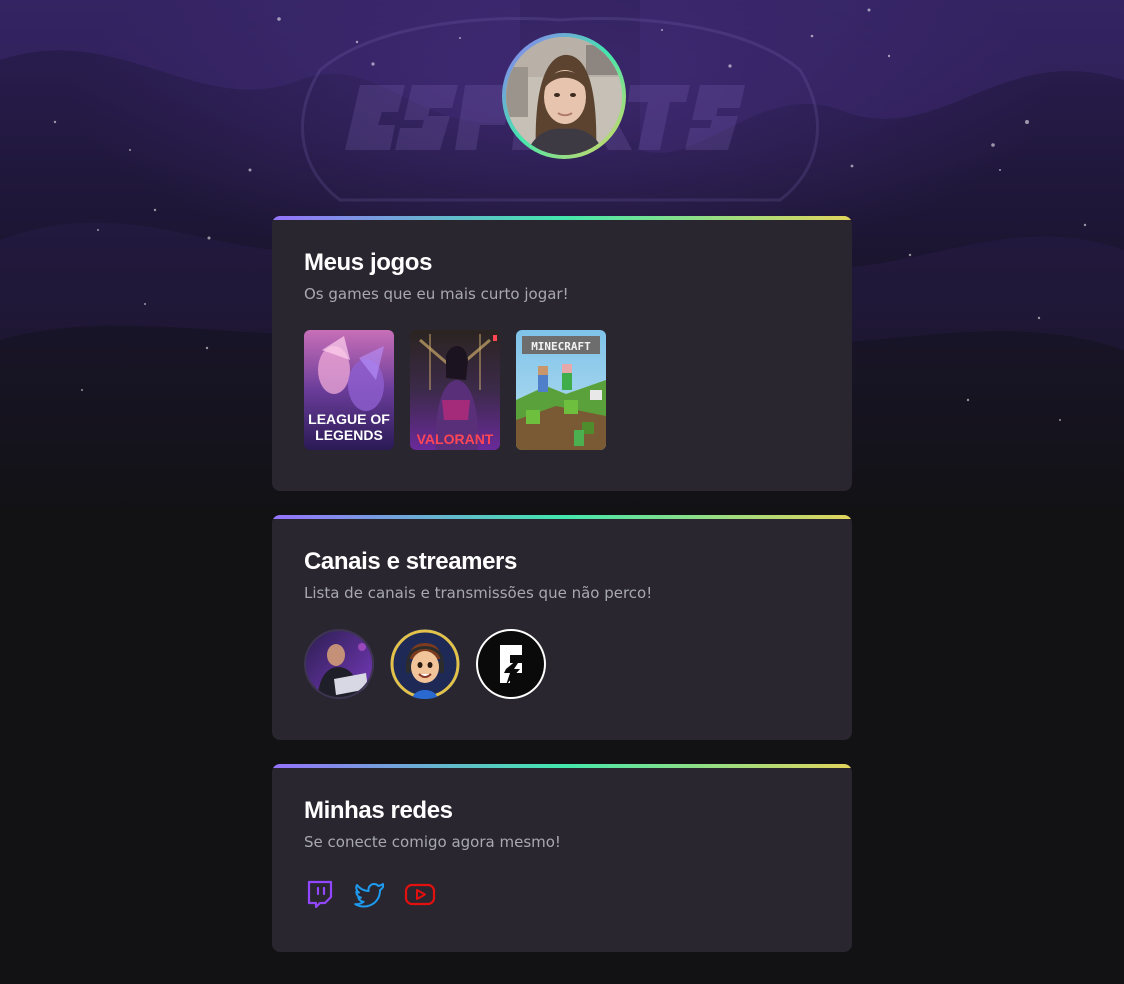 The width and height of the screenshot is (1124, 984). I want to click on profile-avatar-ring, so click(564, 96).